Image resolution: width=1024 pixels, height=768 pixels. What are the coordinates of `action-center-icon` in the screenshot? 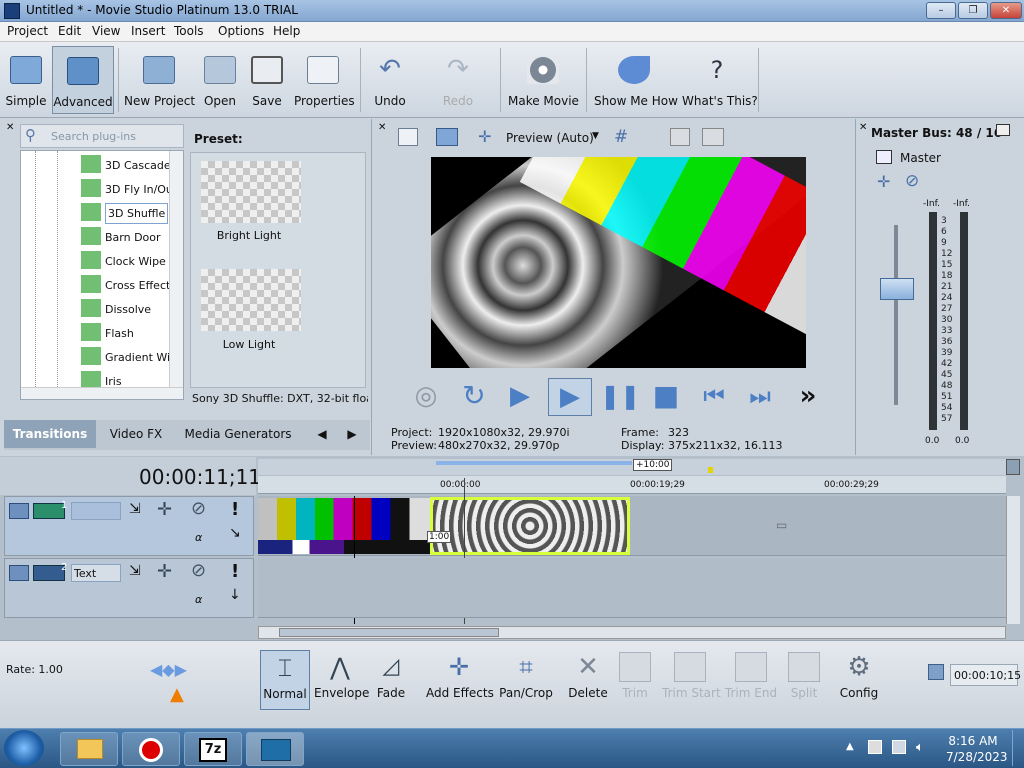 It's located at (875, 747).